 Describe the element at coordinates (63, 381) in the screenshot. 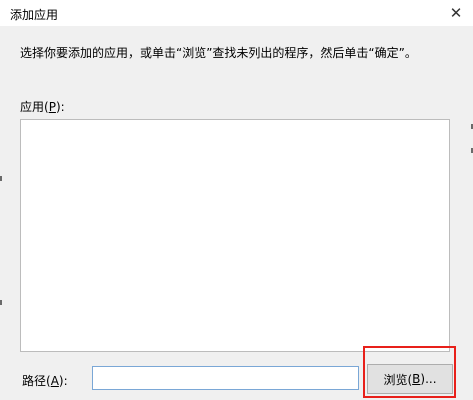

I see `path-label-suffix: ):` at that location.